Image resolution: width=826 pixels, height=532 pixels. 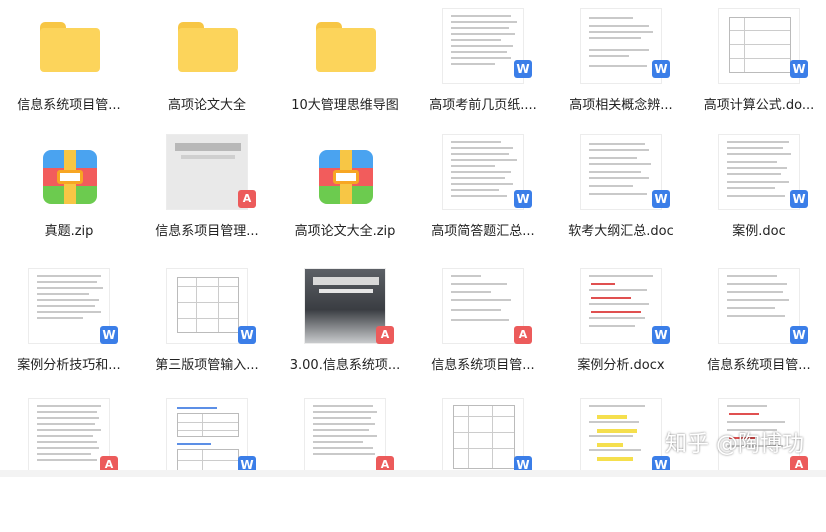 What do you see at coordinates (206, 105) in the screenshot?
I see `file-name: 高项论文大全` at bounding box center [206, 105].